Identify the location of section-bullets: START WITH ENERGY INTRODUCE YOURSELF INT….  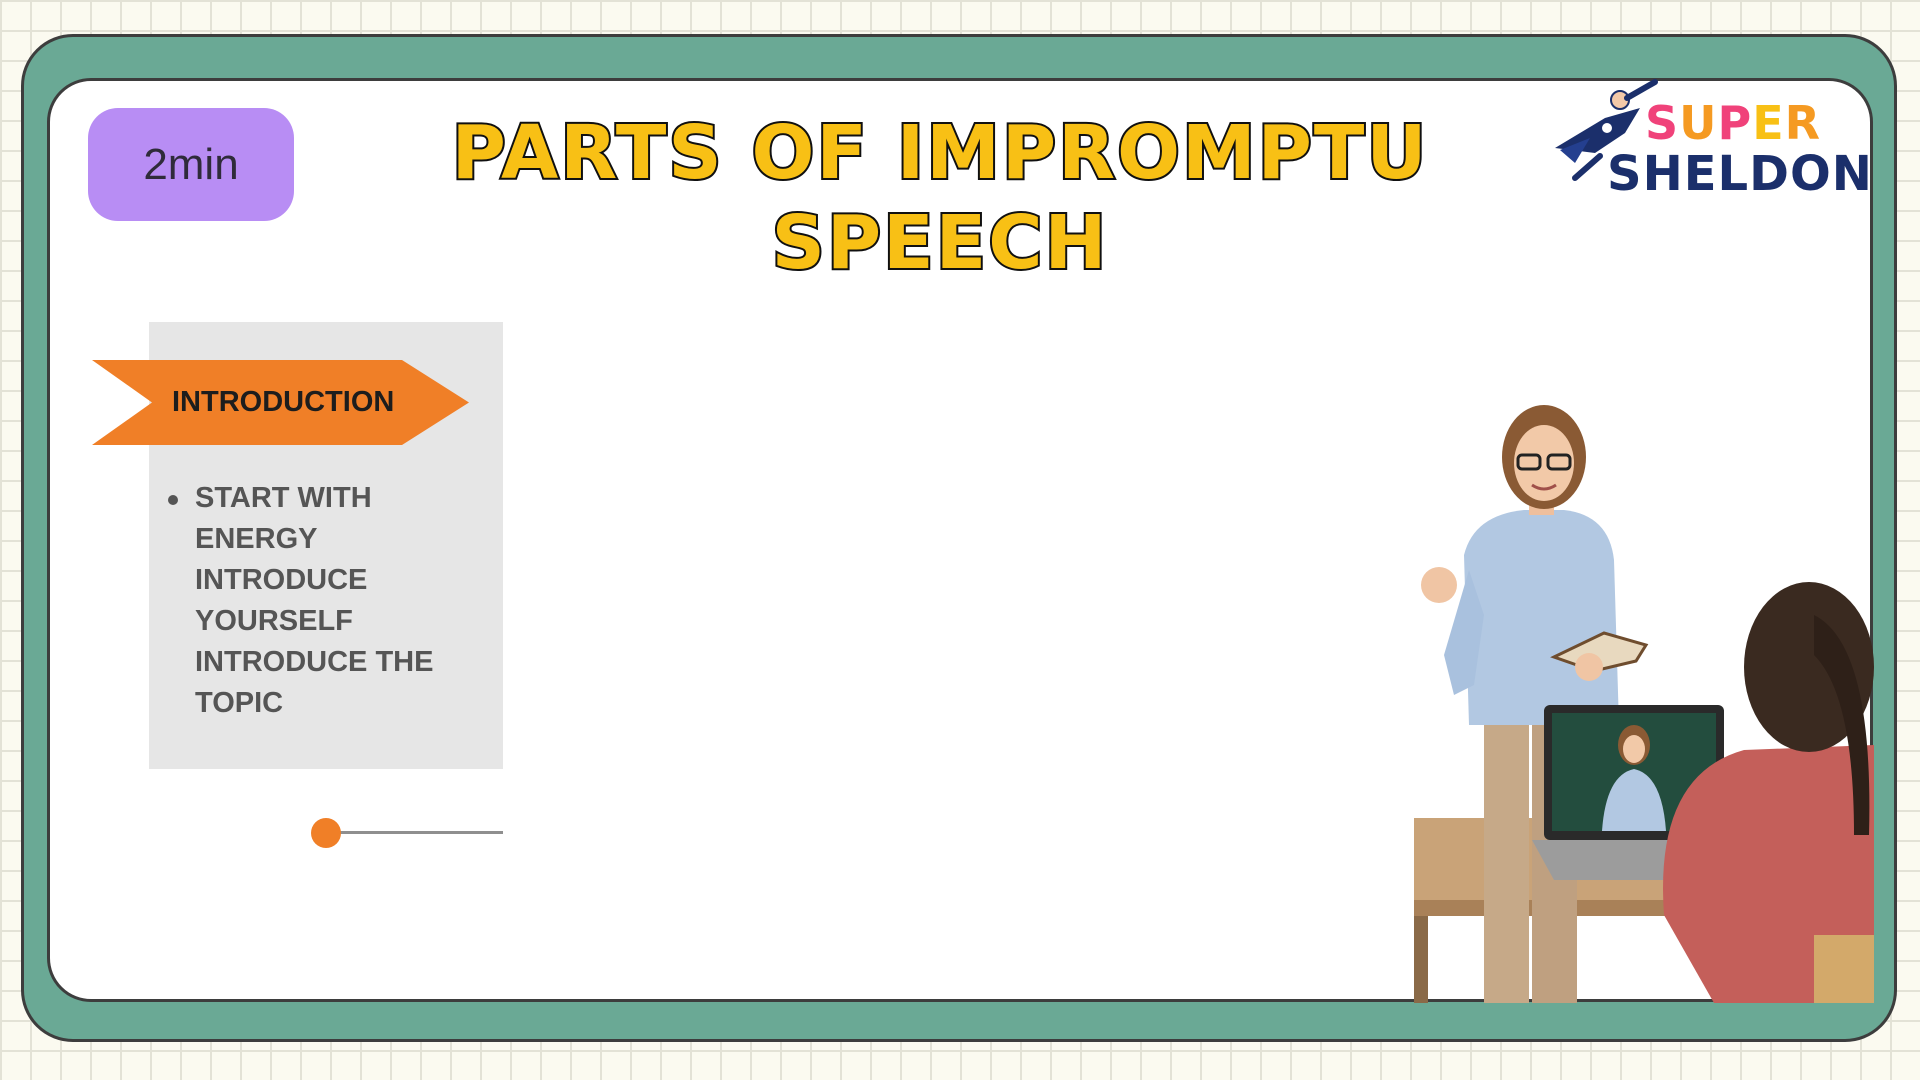
(345, 601).